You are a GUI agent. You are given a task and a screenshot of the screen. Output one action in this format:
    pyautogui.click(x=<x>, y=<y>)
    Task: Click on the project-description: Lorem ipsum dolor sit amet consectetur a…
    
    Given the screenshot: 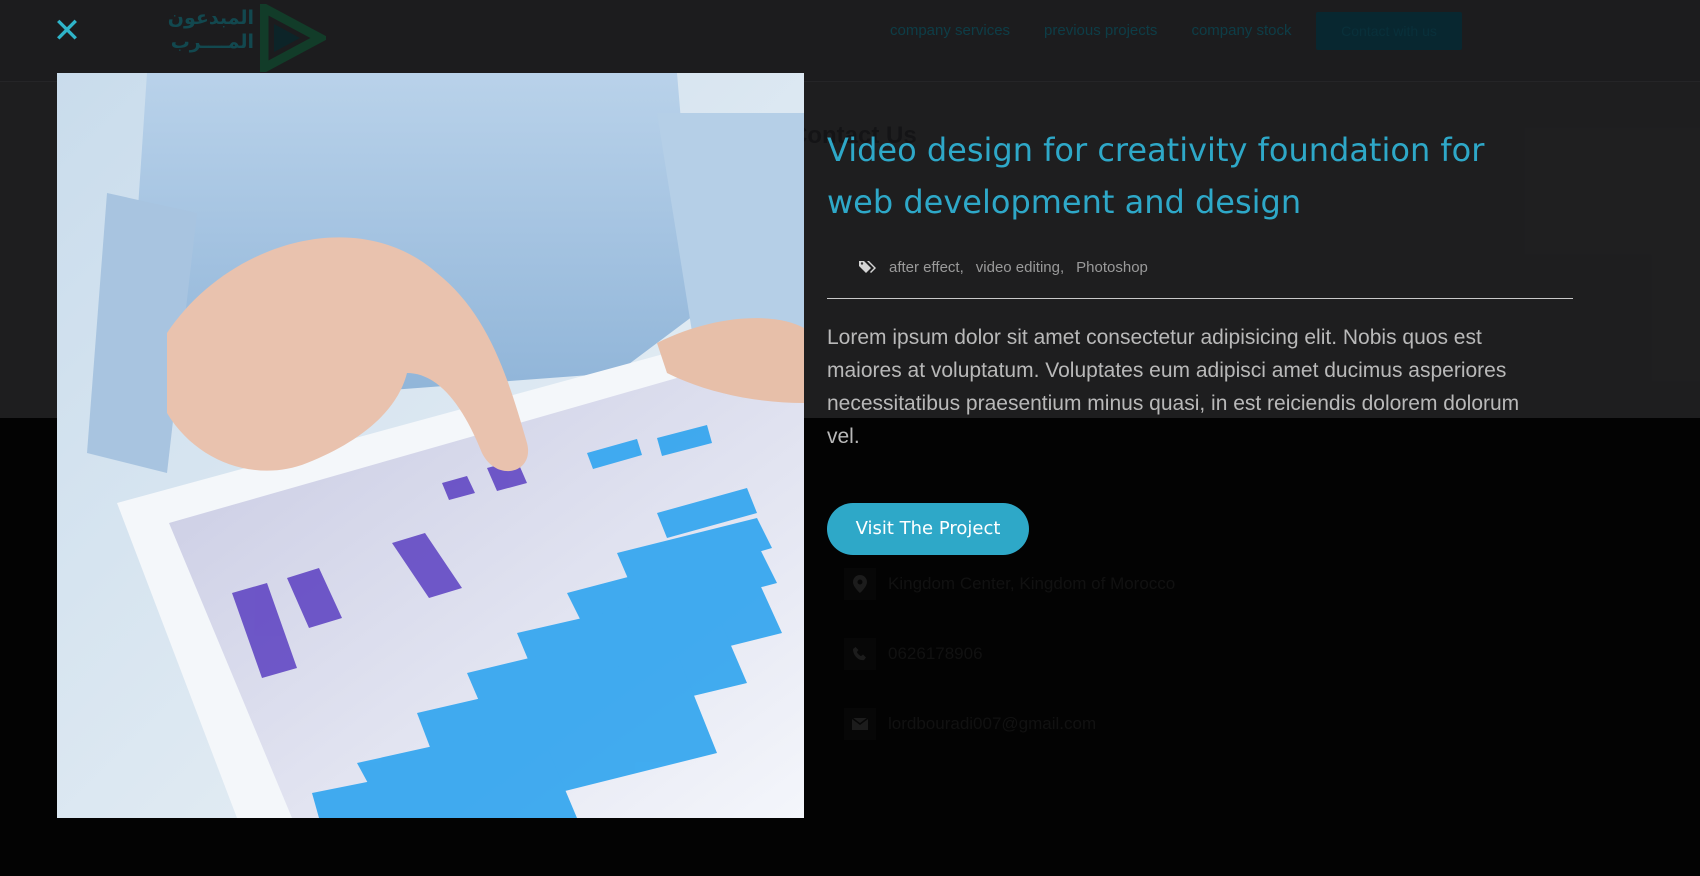 What is the action you would take?
    pyautogui.click(x=1173, y=387)
    